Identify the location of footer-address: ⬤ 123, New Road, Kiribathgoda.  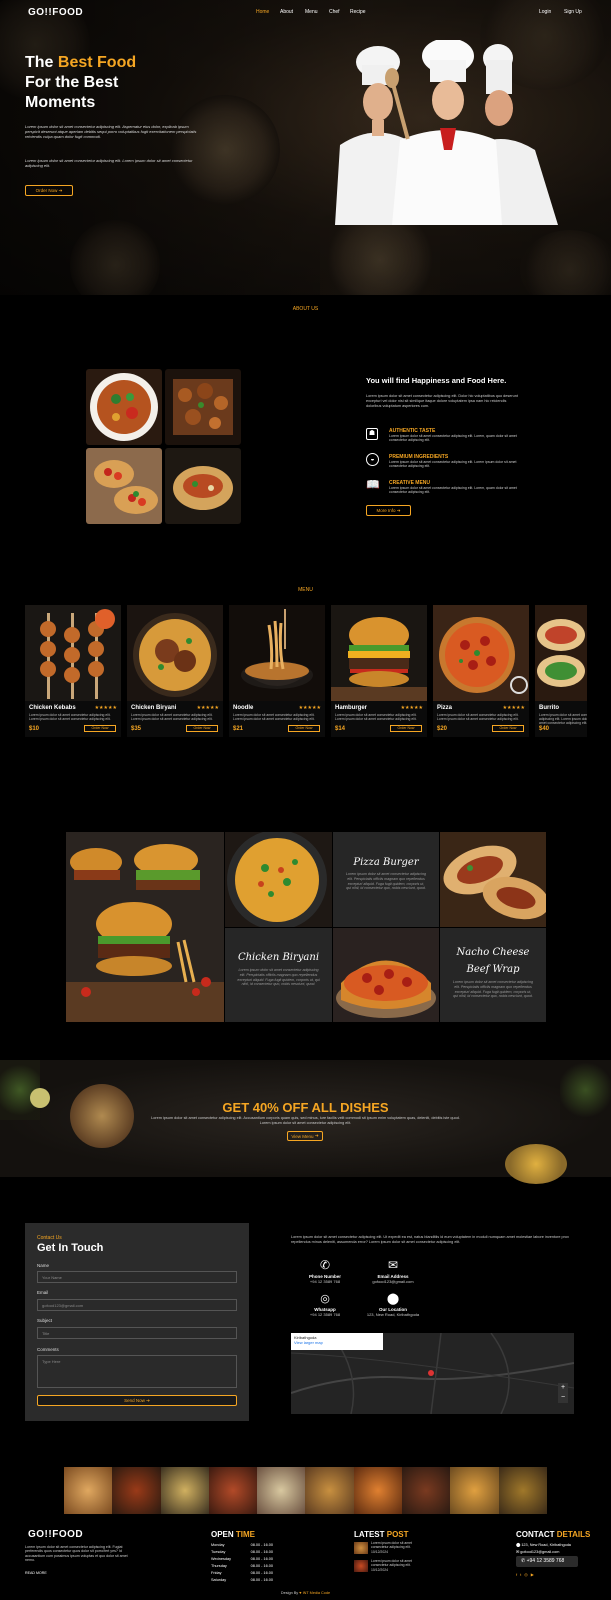
(543, 1544).